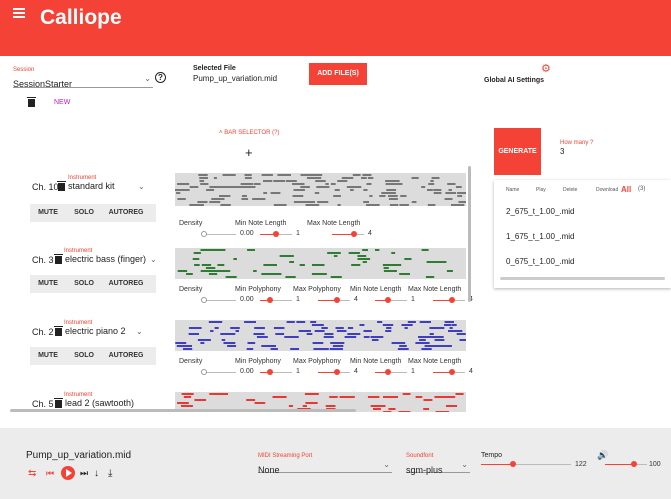 This screenshot has width=671, height=499. What do you see at coordinates (105, 259) in the screenshot?
I see `instrument-select: electric bass (finger)` at bounding box center [105, 259].